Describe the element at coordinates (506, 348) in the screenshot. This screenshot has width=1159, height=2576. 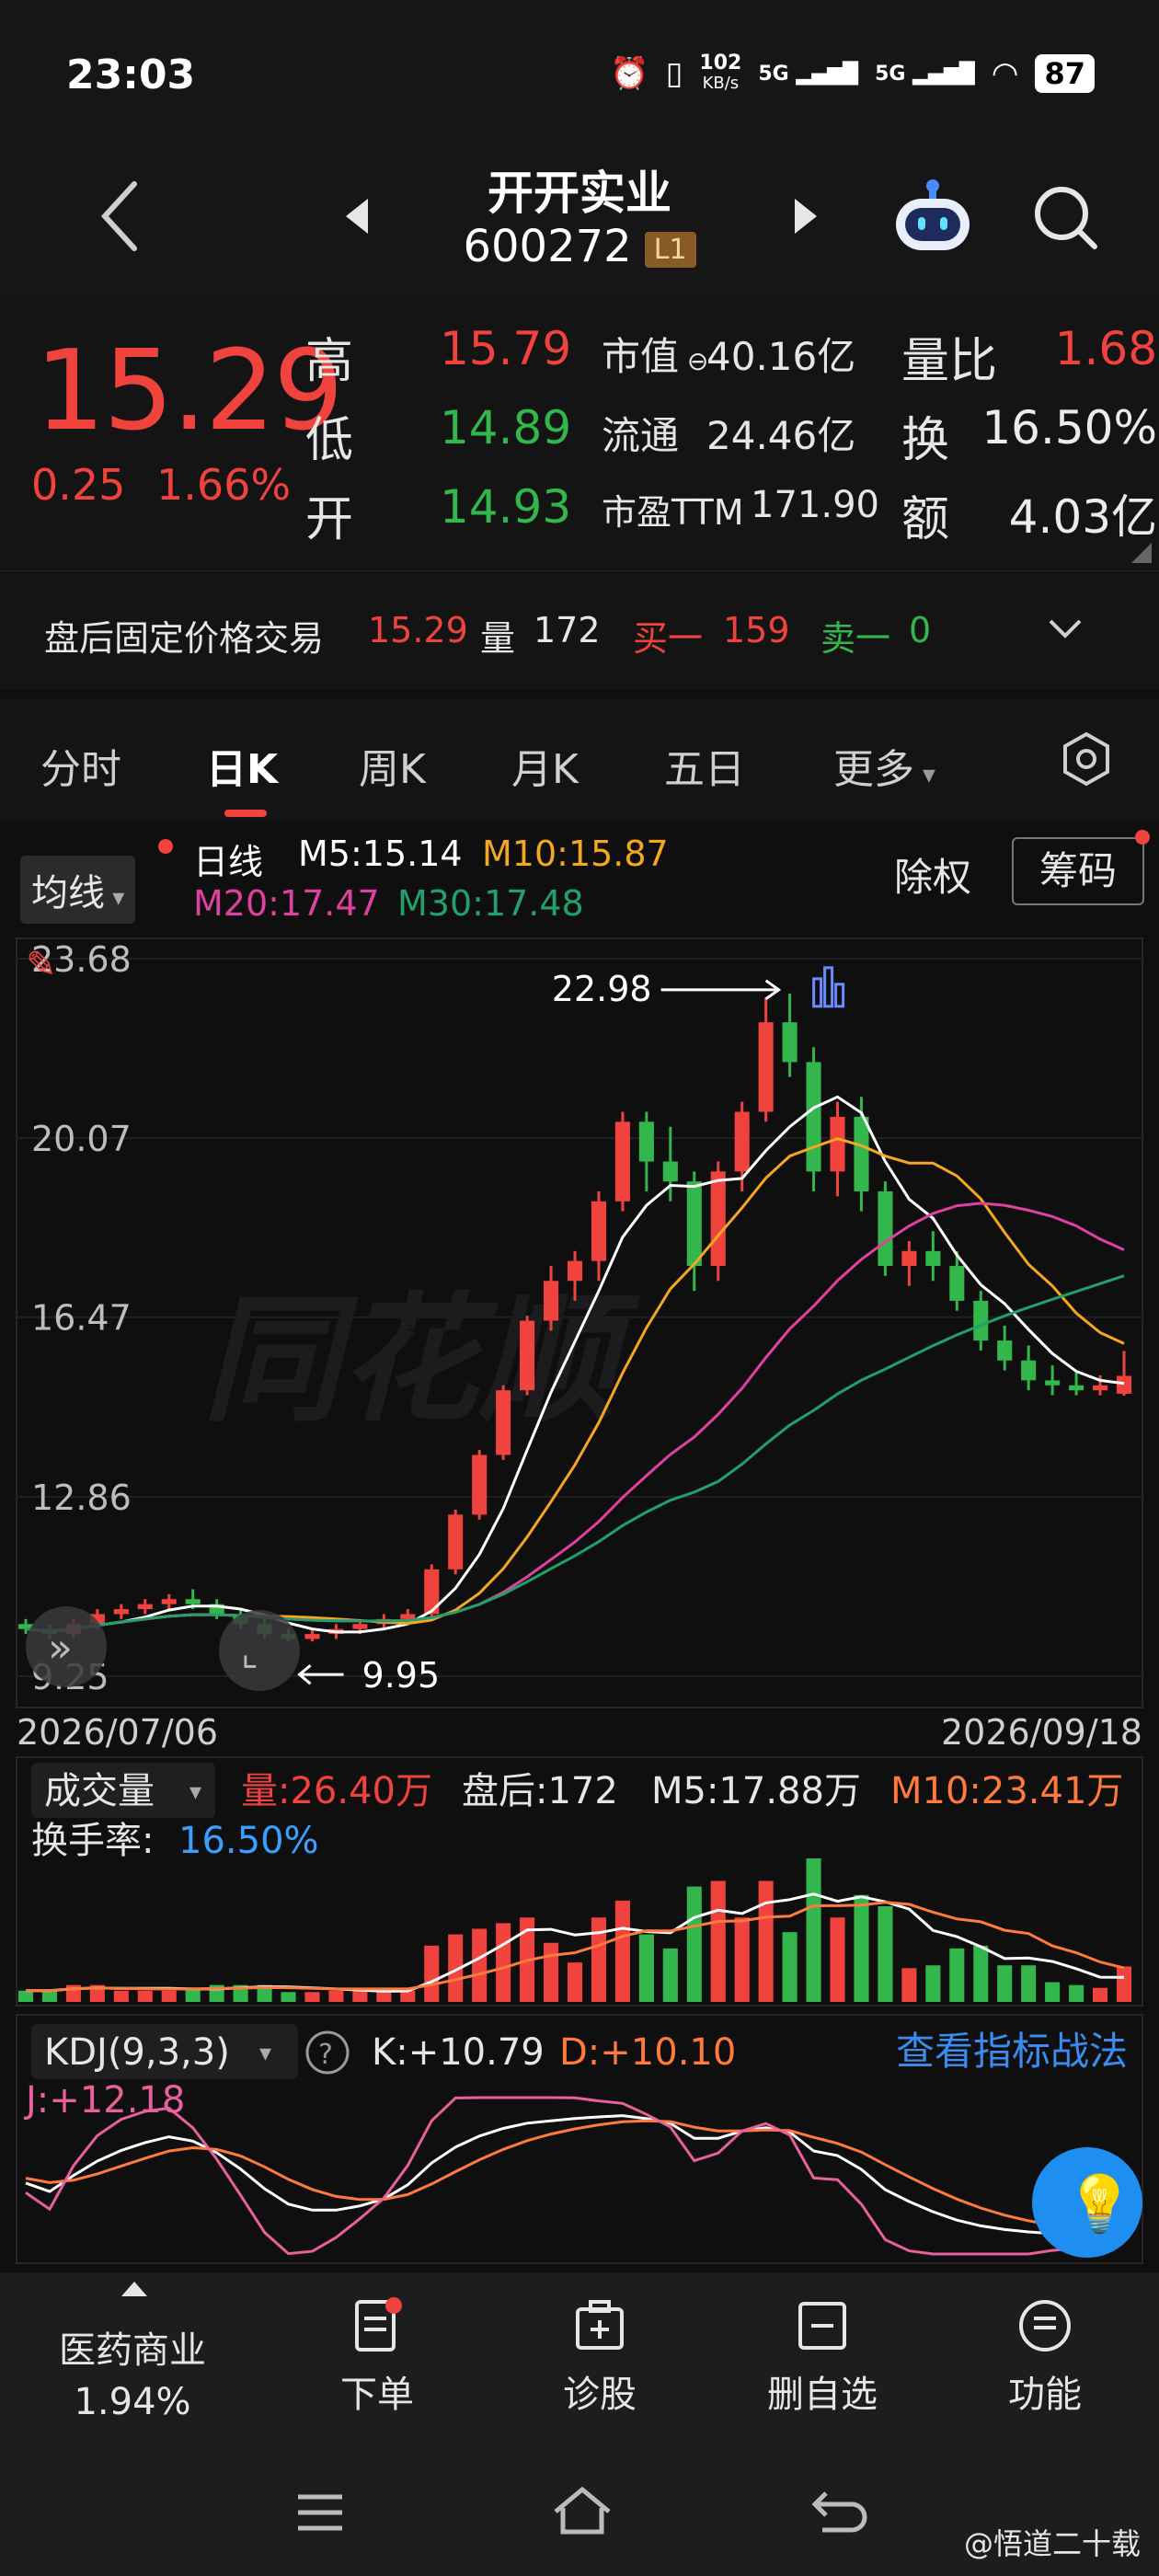
I see `high-value: 15.79` at that location.